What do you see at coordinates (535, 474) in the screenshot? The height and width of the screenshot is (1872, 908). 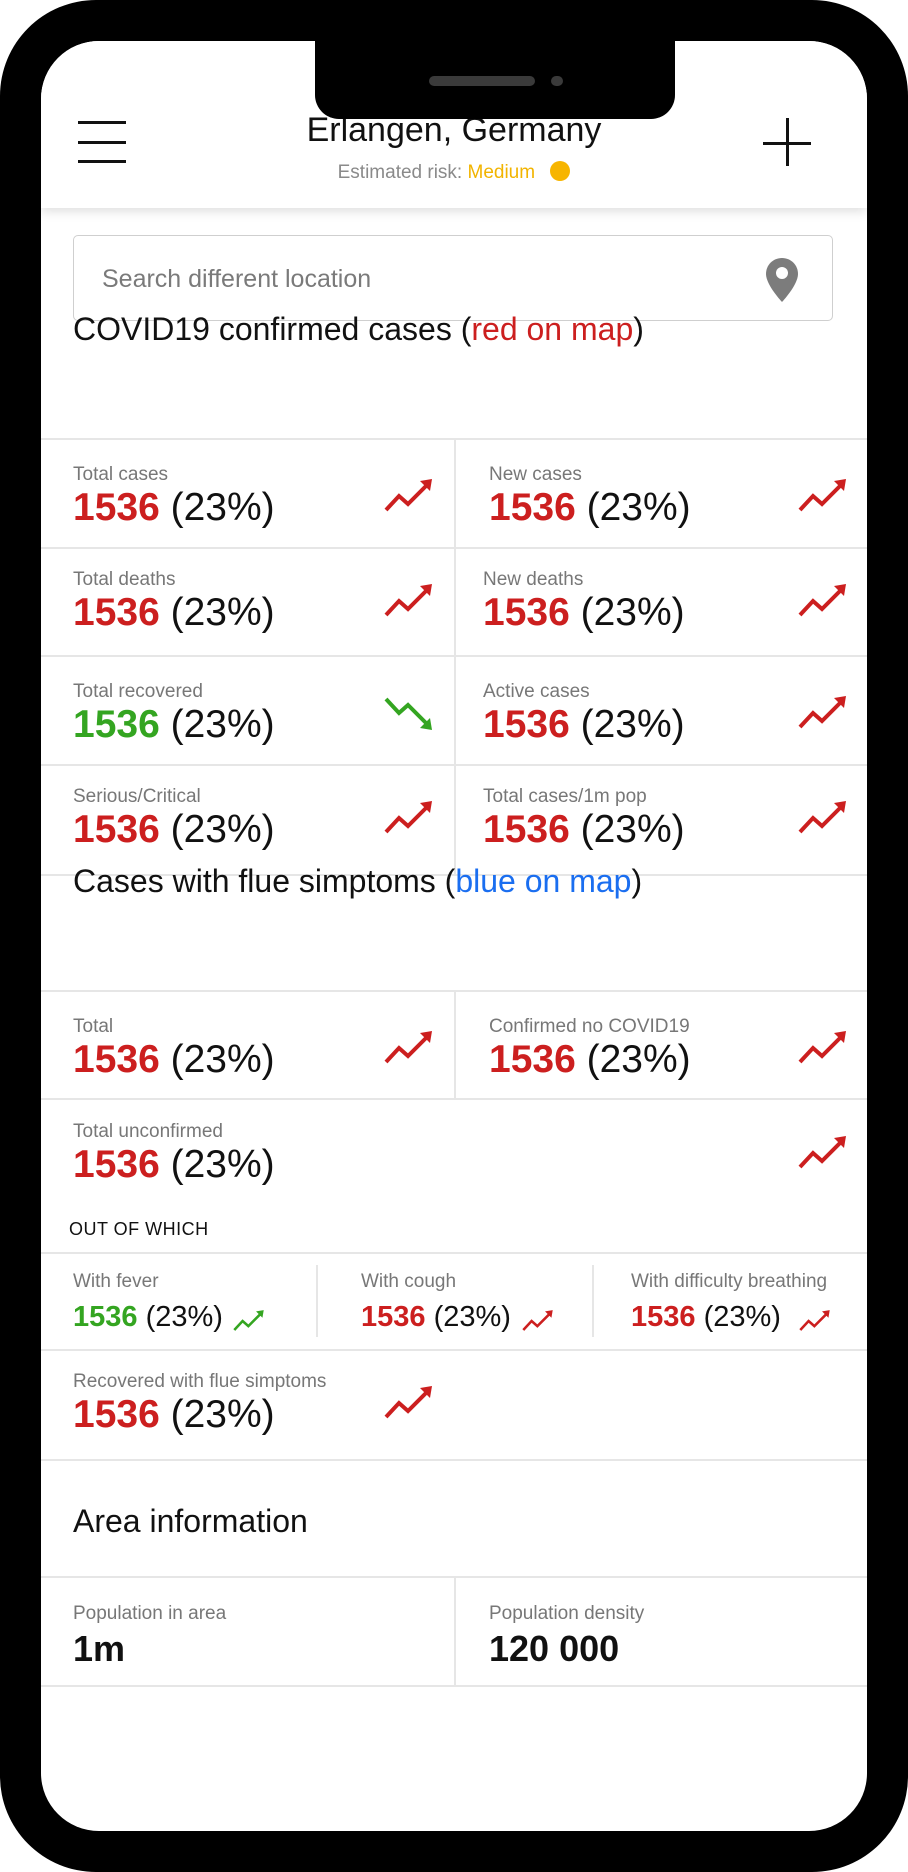 I see `stat-label: New cases` at bounding box center [535, 474].